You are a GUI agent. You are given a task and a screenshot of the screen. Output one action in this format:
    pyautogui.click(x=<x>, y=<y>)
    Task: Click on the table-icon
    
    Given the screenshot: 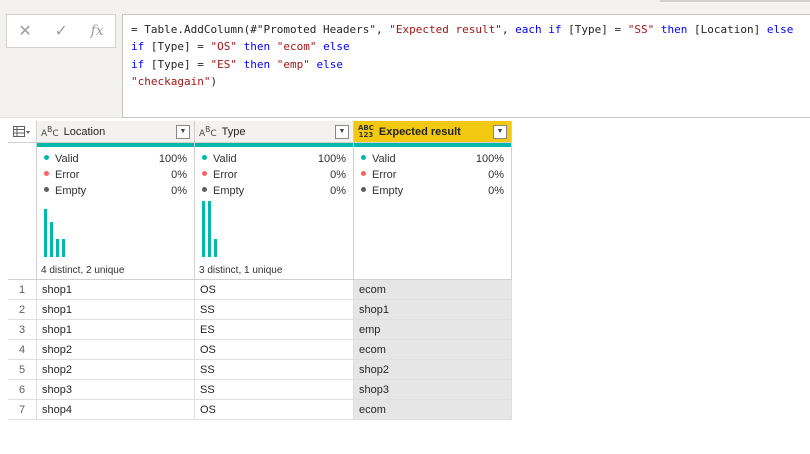 What is the action you would take?
    pyautogui.click(x=21, y=131)
    